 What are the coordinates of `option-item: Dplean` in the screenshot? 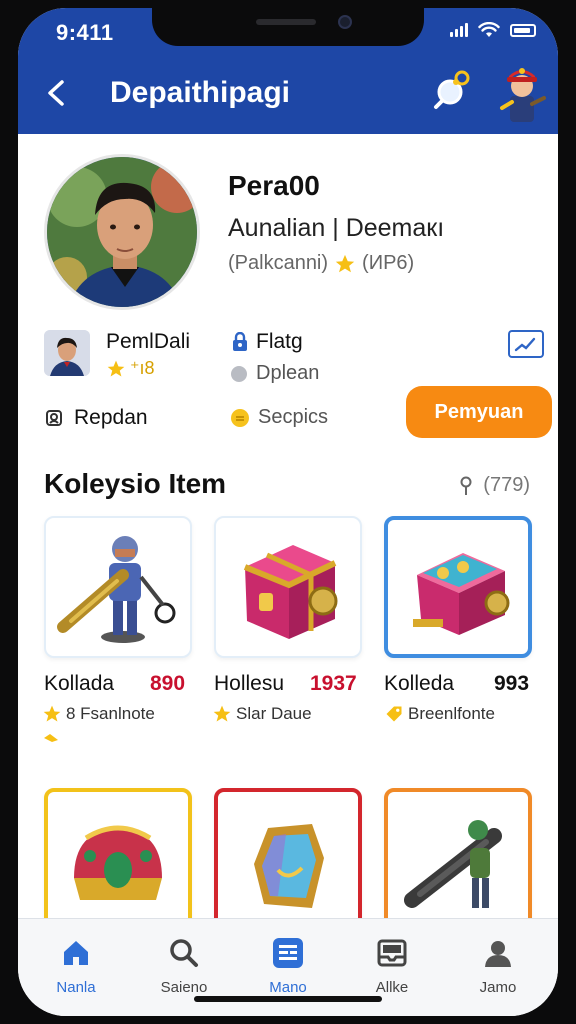 It's located at (274, 373).